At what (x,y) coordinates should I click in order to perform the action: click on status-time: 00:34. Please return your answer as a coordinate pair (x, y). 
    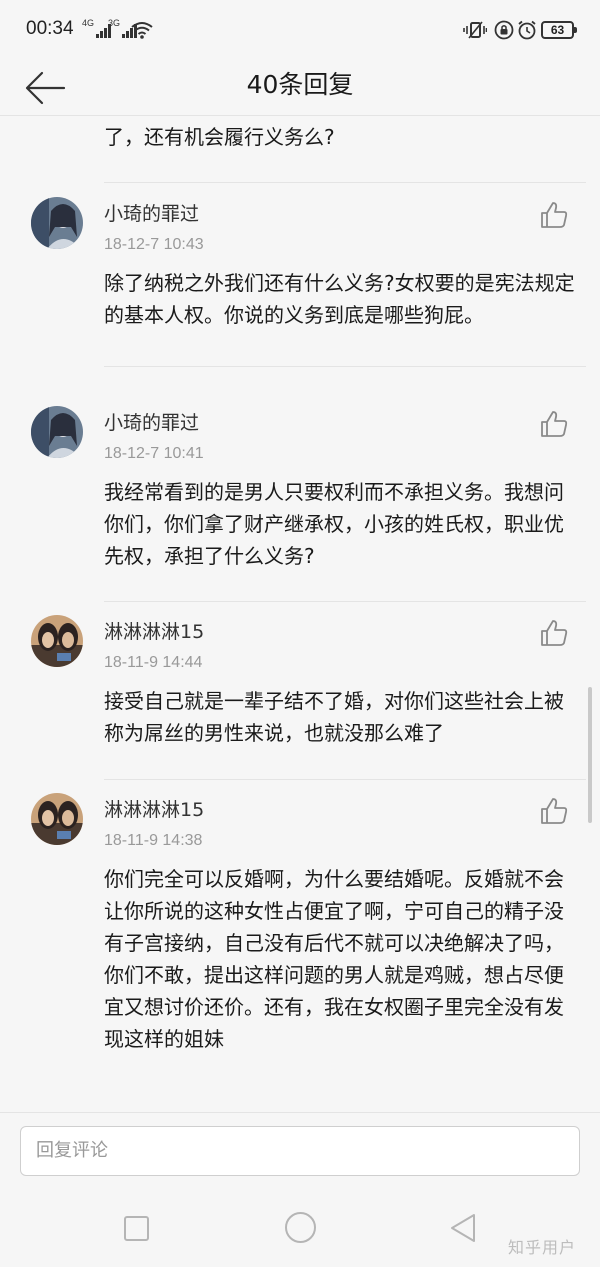
    Looking at the image, I should click on (50, 28).